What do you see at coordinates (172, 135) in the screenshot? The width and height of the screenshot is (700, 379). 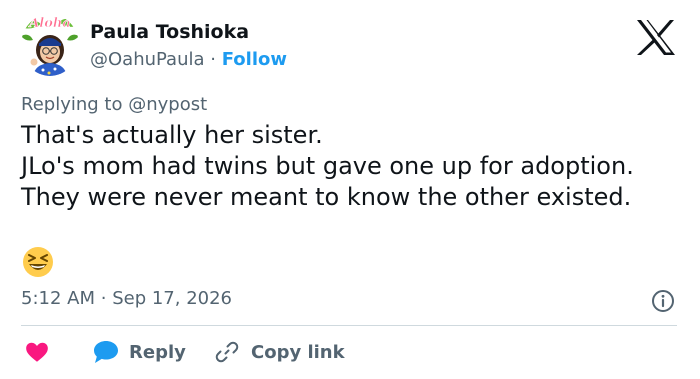 I see `tweet-text-line: That's actually her sister.` at bounding box center [172, 135].